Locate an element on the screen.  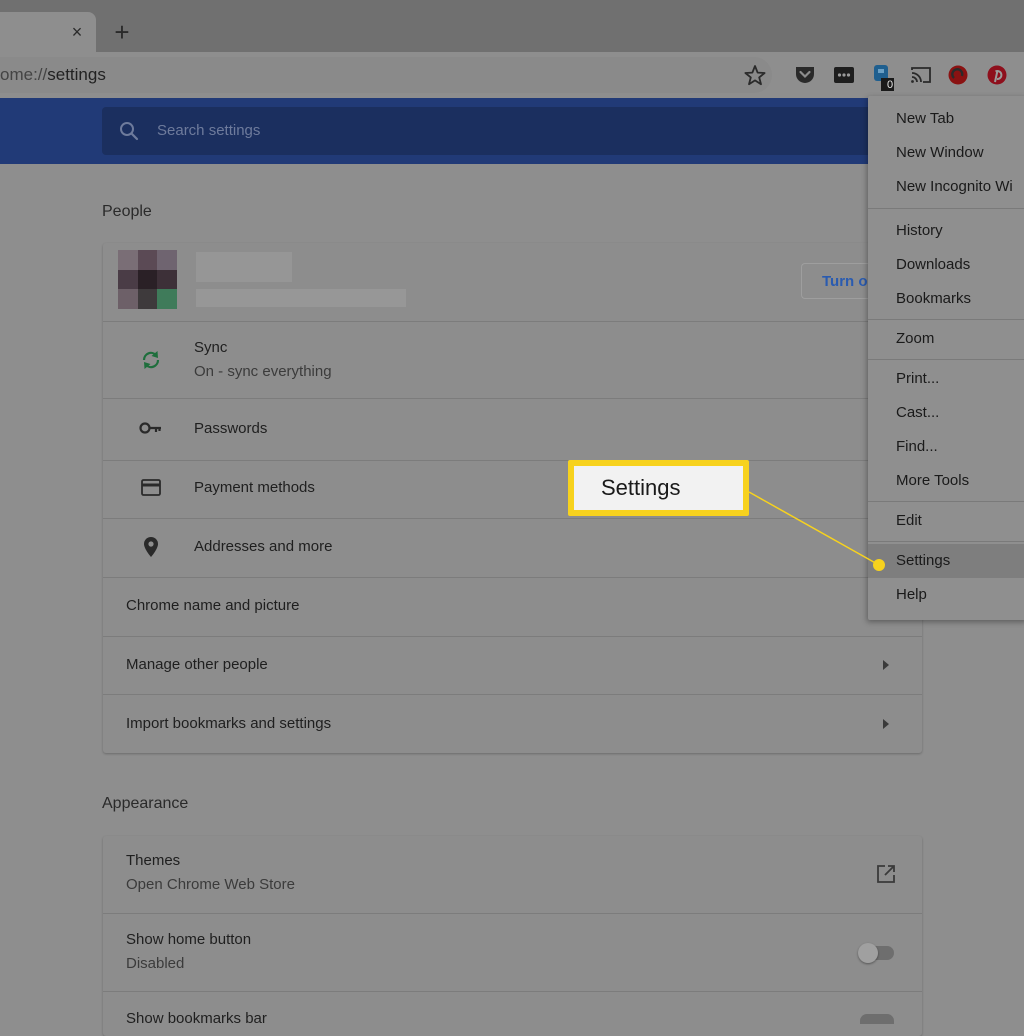
sync-icon is located at coordinates (151, 360).